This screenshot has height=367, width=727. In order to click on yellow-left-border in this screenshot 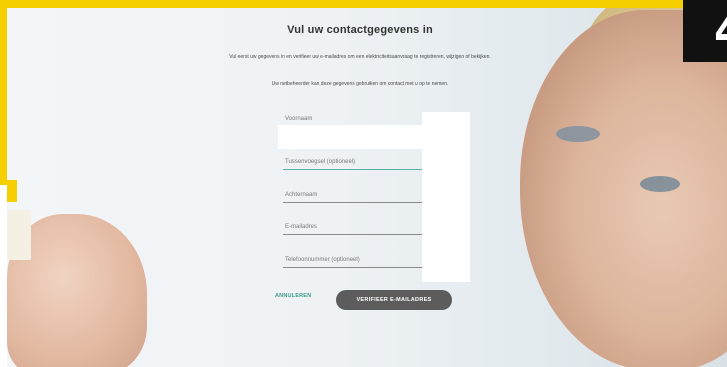, I will do `click(3, 92)`.